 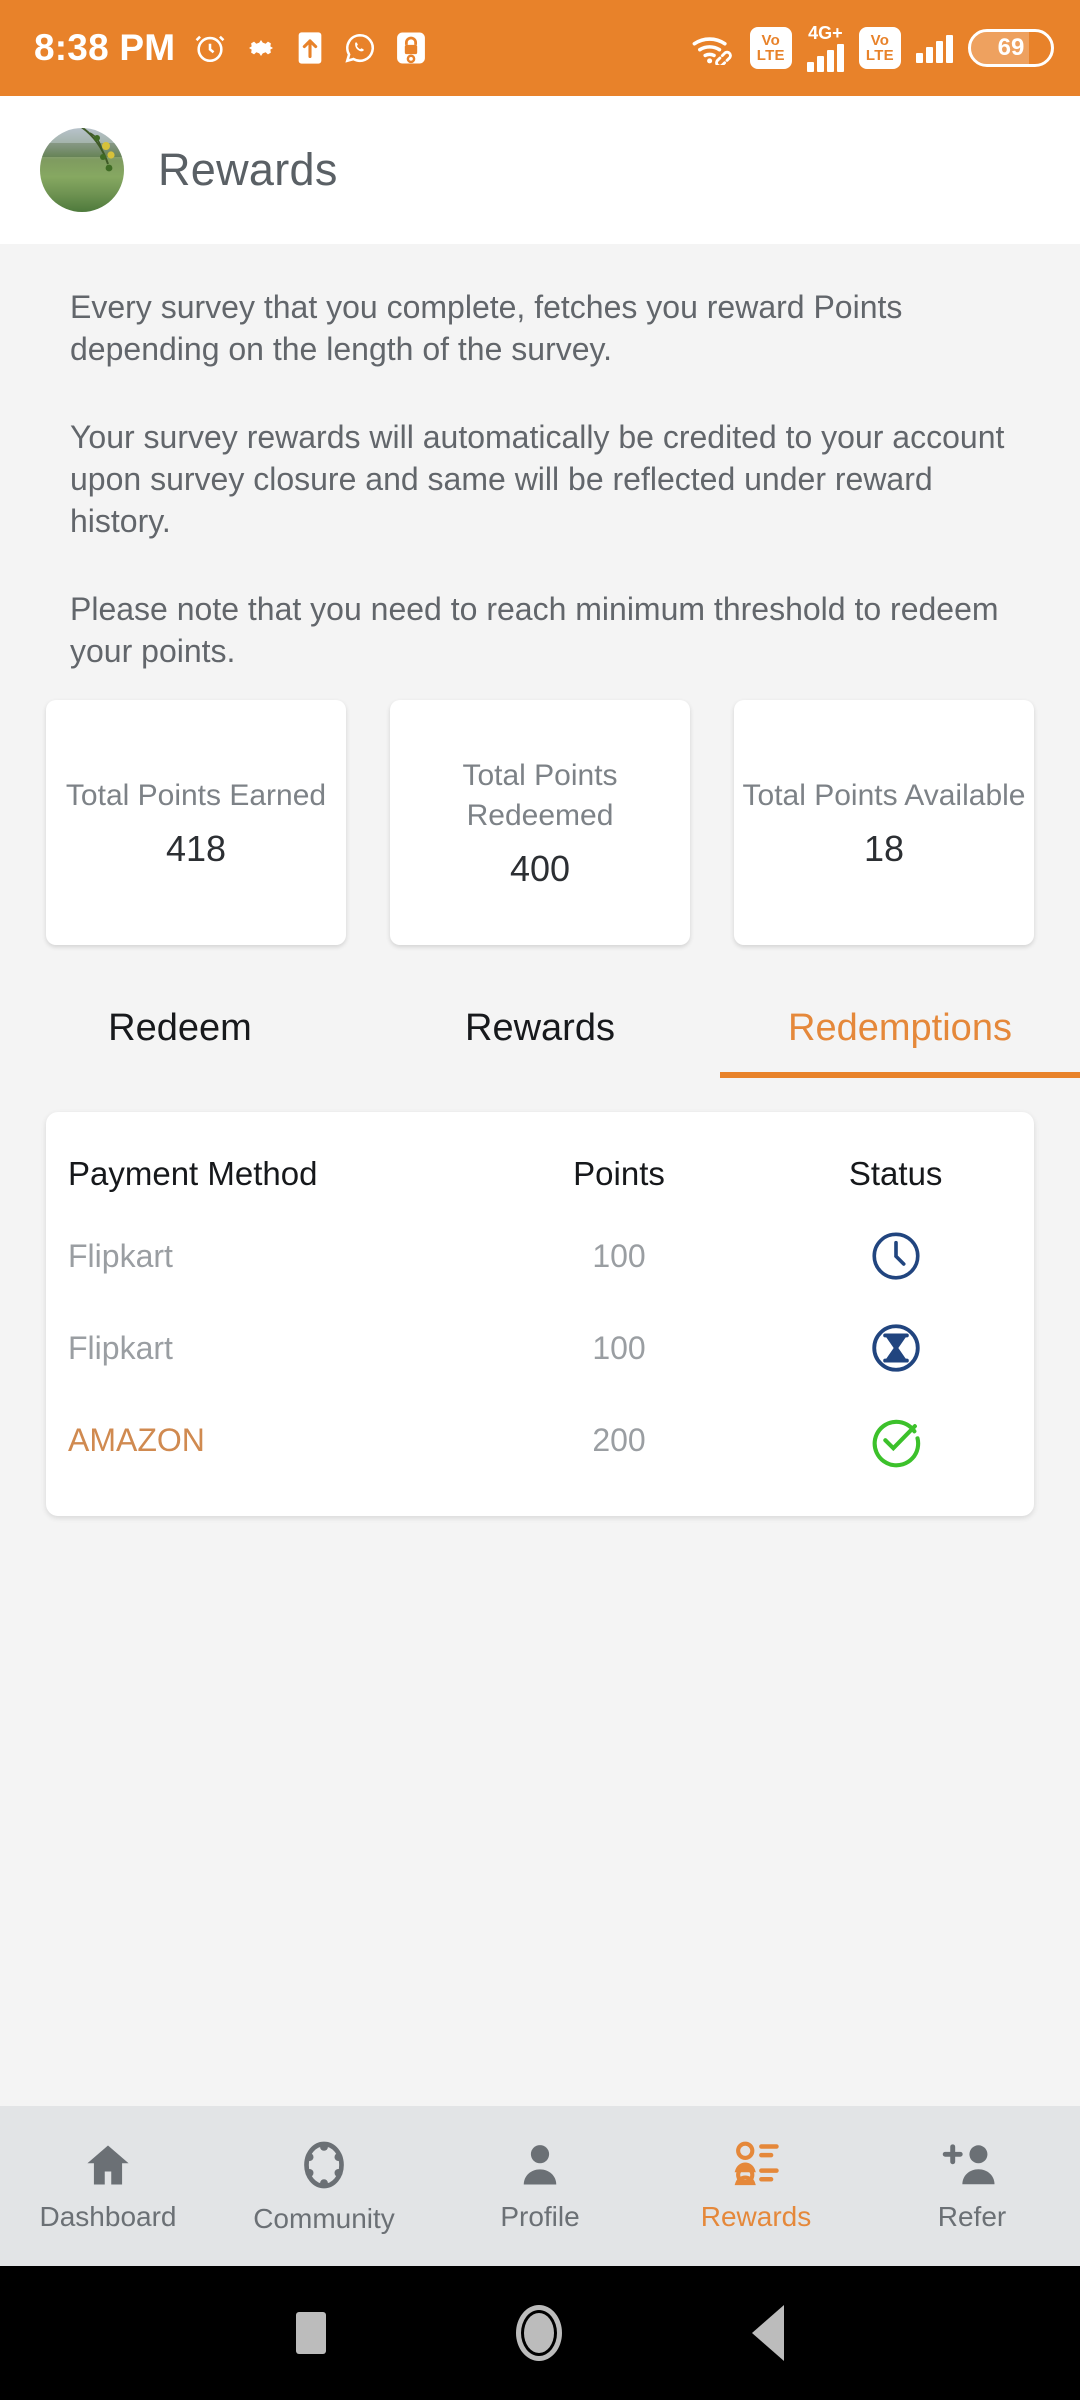 What do you see at coordinates (884, 795) in the screenshot?
I see `stat-label: Total Points Available` at bounding box center [884, 795].